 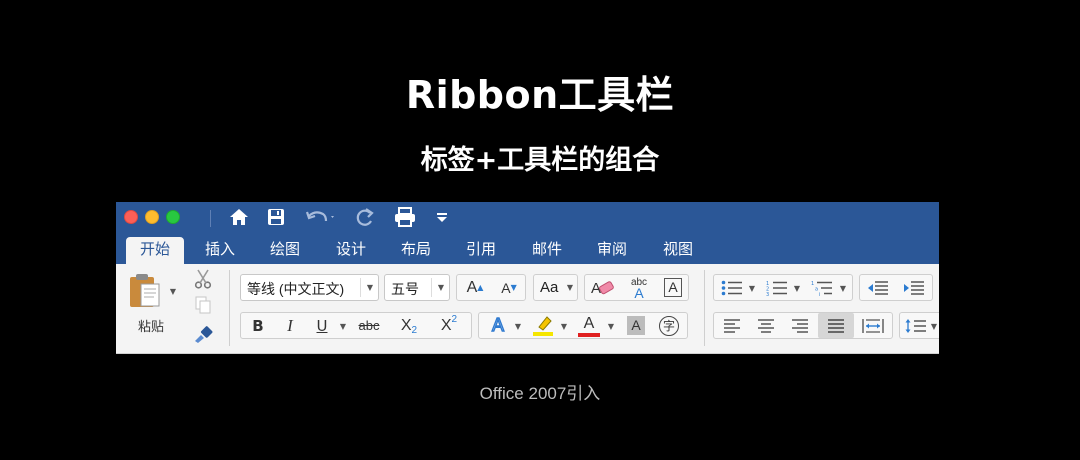 I want to click on text-tools-group: A abc A A, so click(x=636, y=287).